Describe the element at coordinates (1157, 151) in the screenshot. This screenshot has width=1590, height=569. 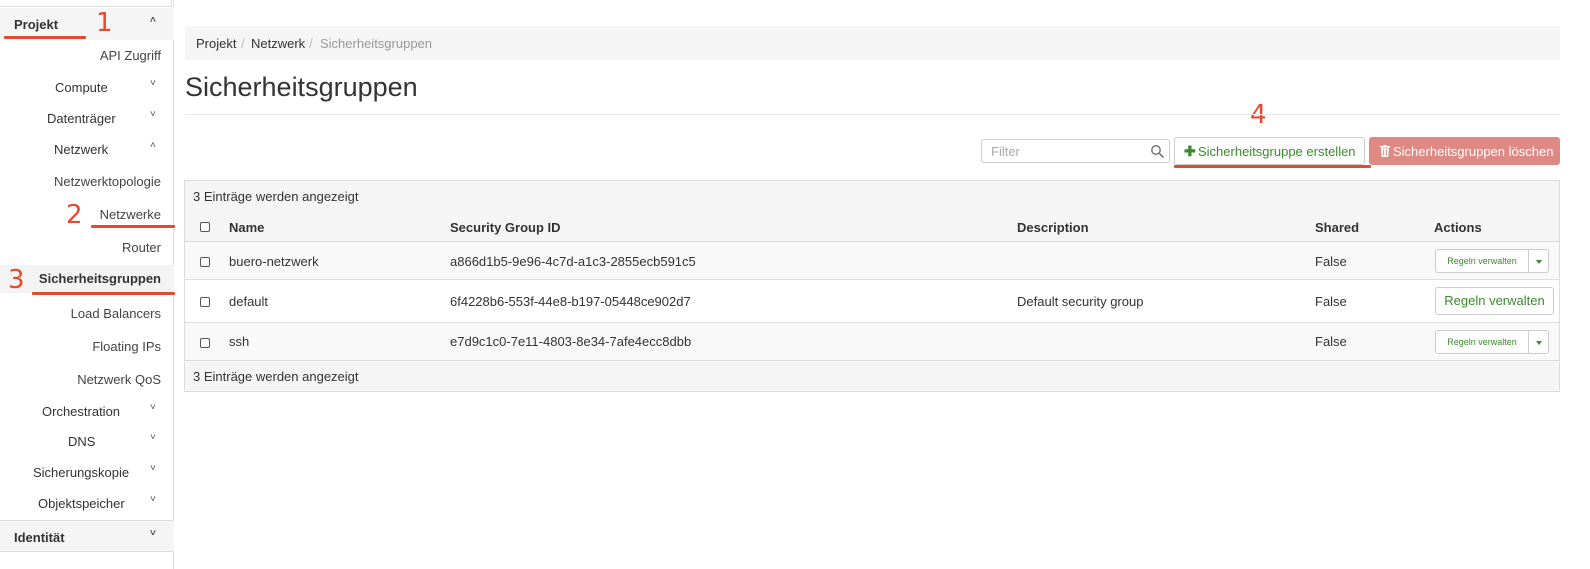
I see `search-icon` at that location.